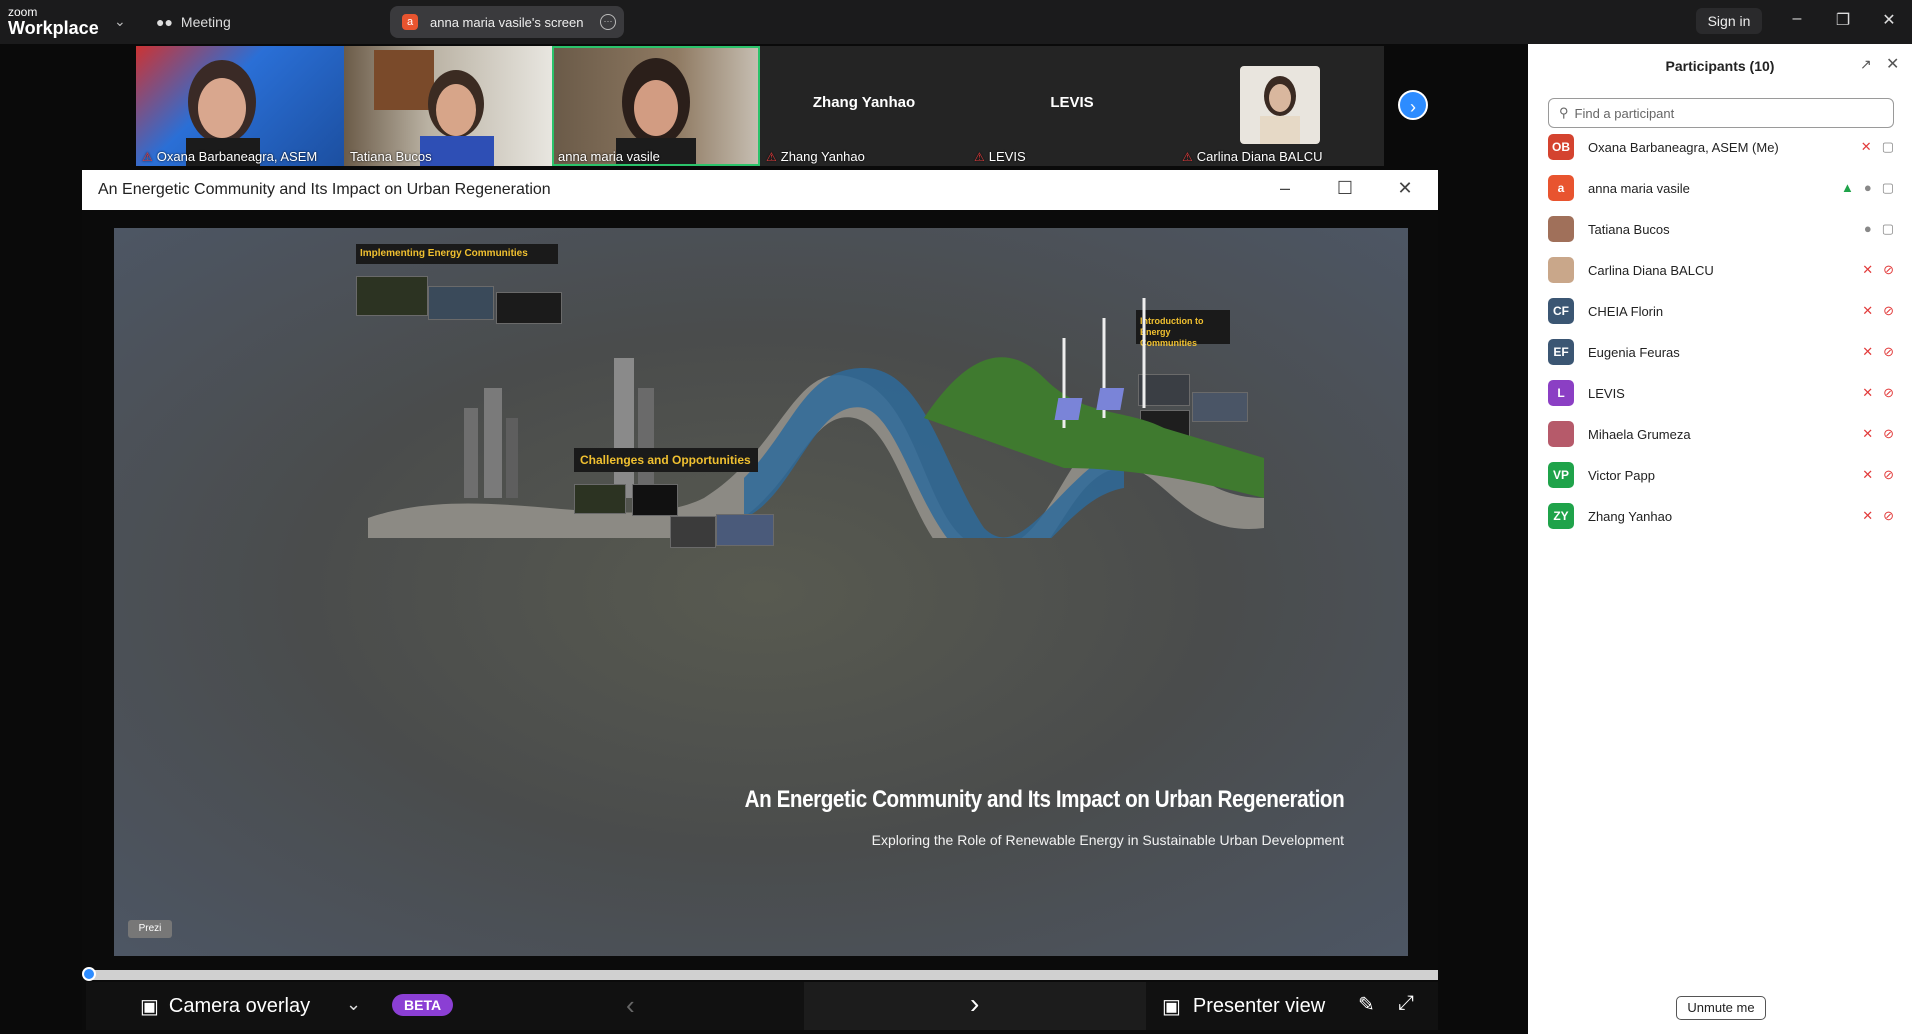 The image size is (1912, 1034). What do you see at coordinates (815, 156) in the screenshot?
I see `participant-name: ⚠ Zhang Yanhao` at bounding box center [815, 156].